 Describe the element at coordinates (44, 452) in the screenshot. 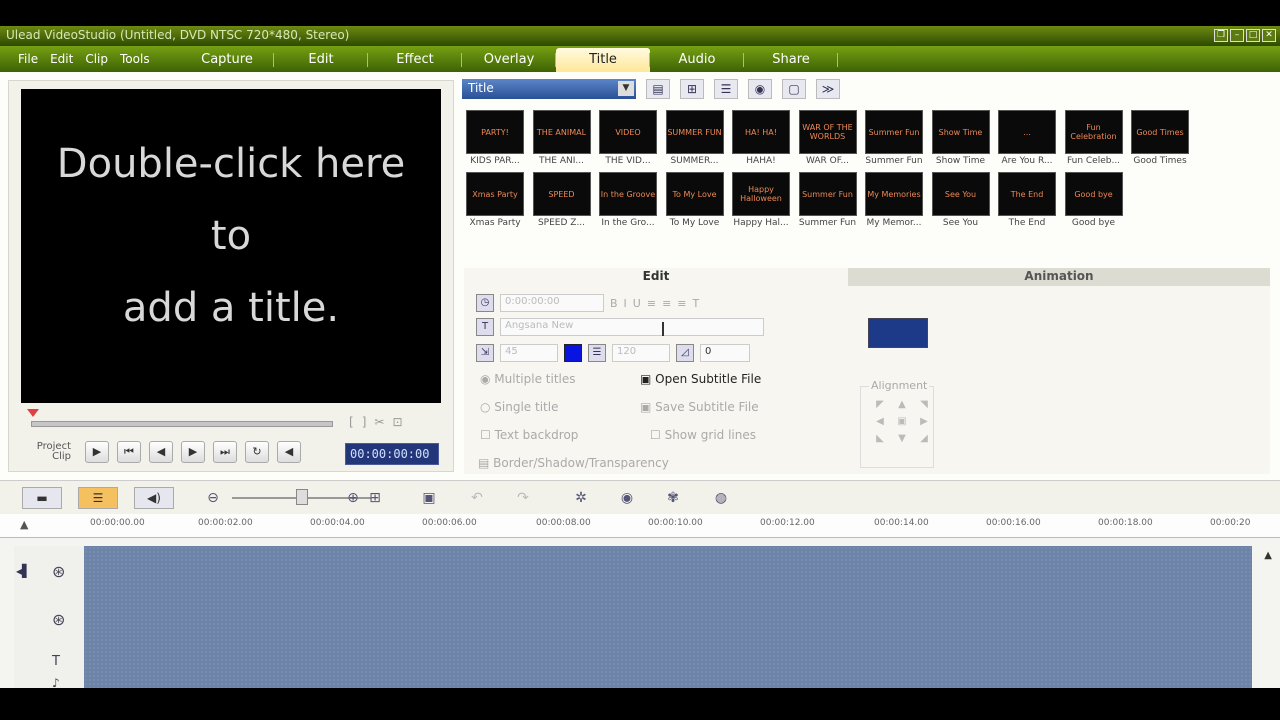

I see `mode-toggle: Project Clip` at that location.